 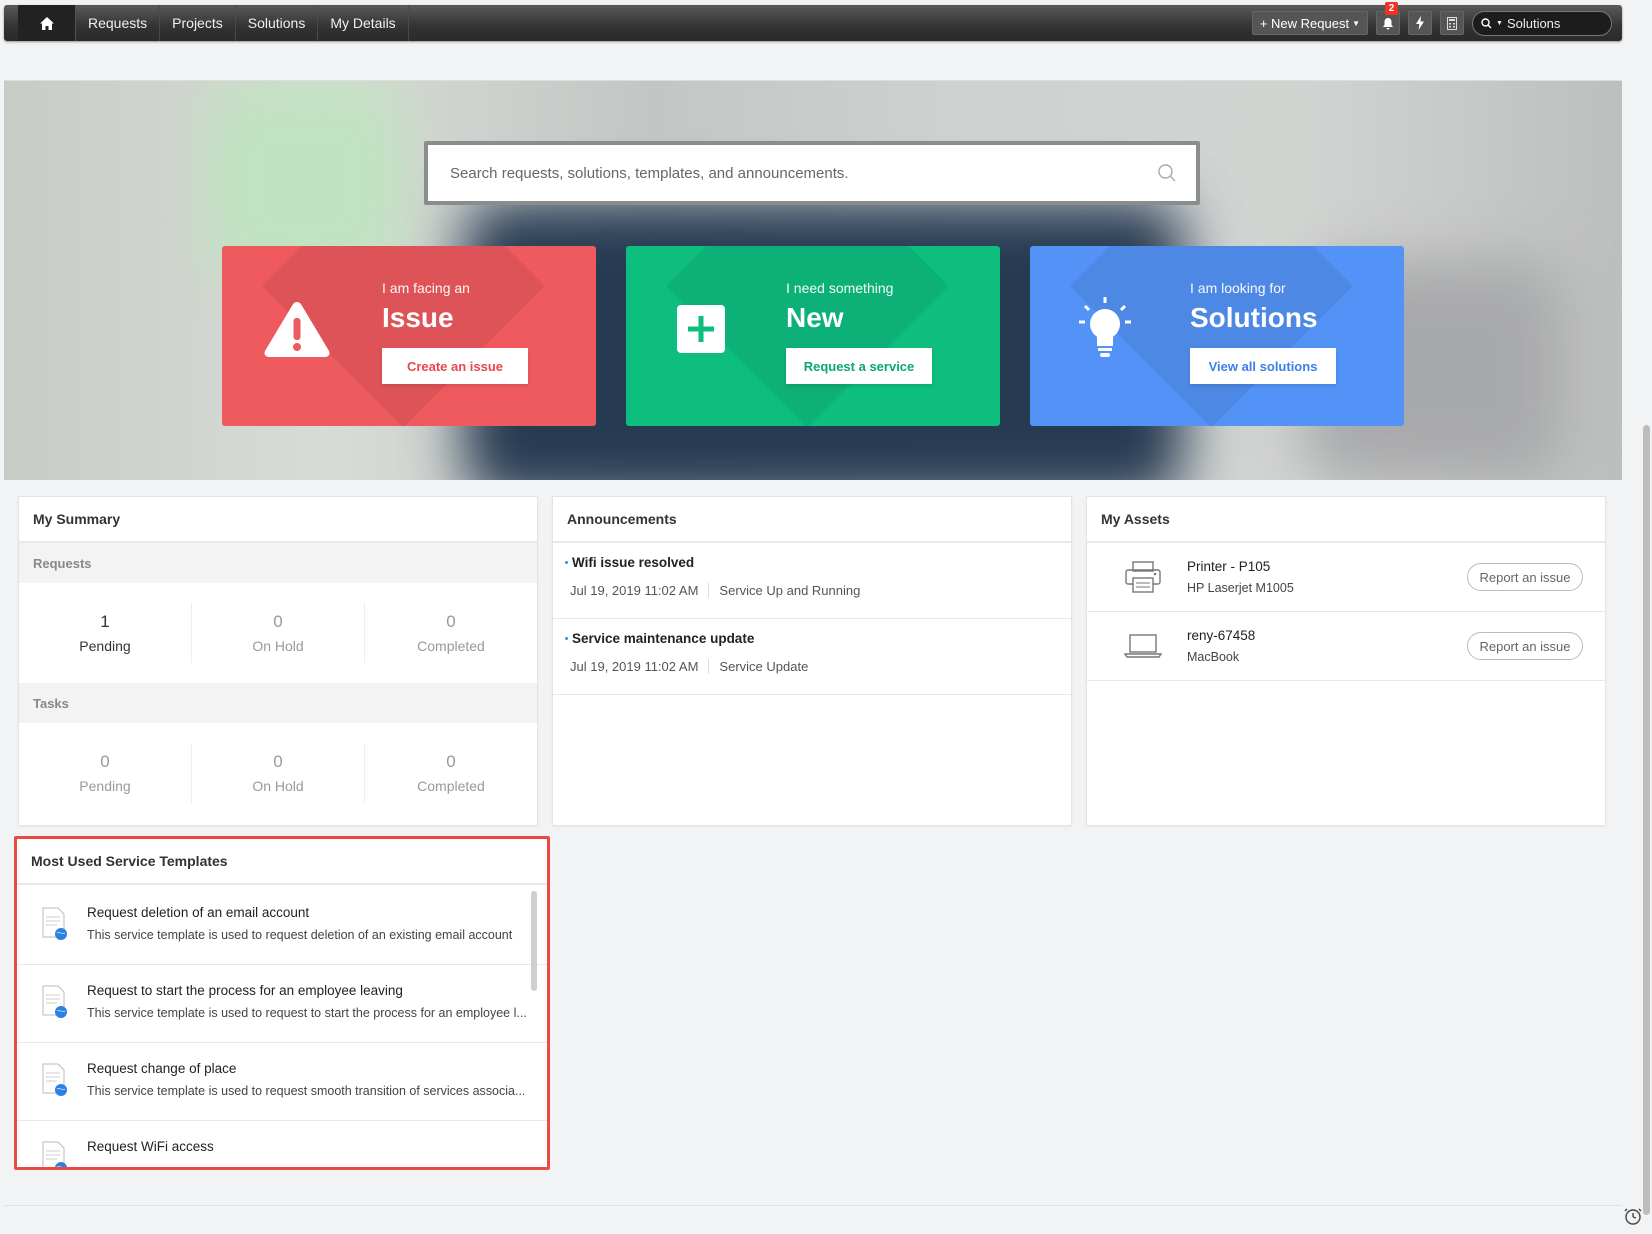 What do you see at coordinates (105, 786) in the screenshot?
I see `tasks-pending-label: Pending` at bounding box center [105, 786].